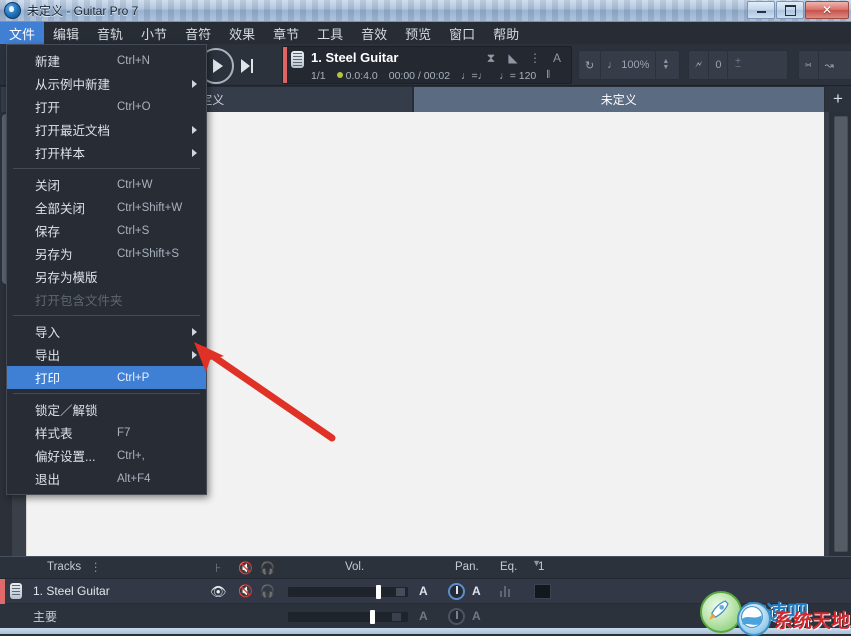  I want to click on menu-option-preferences: 偏好设置... Ctrl+,, so click(106, 455).